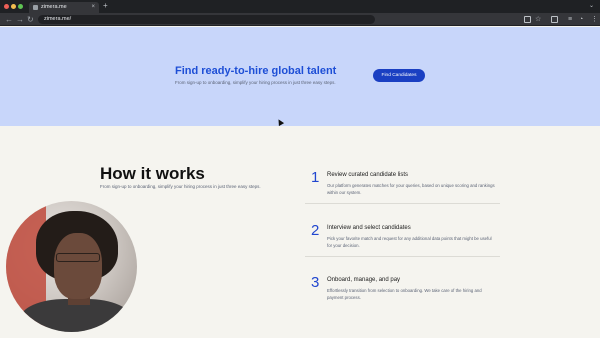 The width and height of the screenshot is (600, 338). Describe the element at coordinates (256, 71) in the screenshot. I see `hero-title: Find ready-to-hire global talent` at that location.